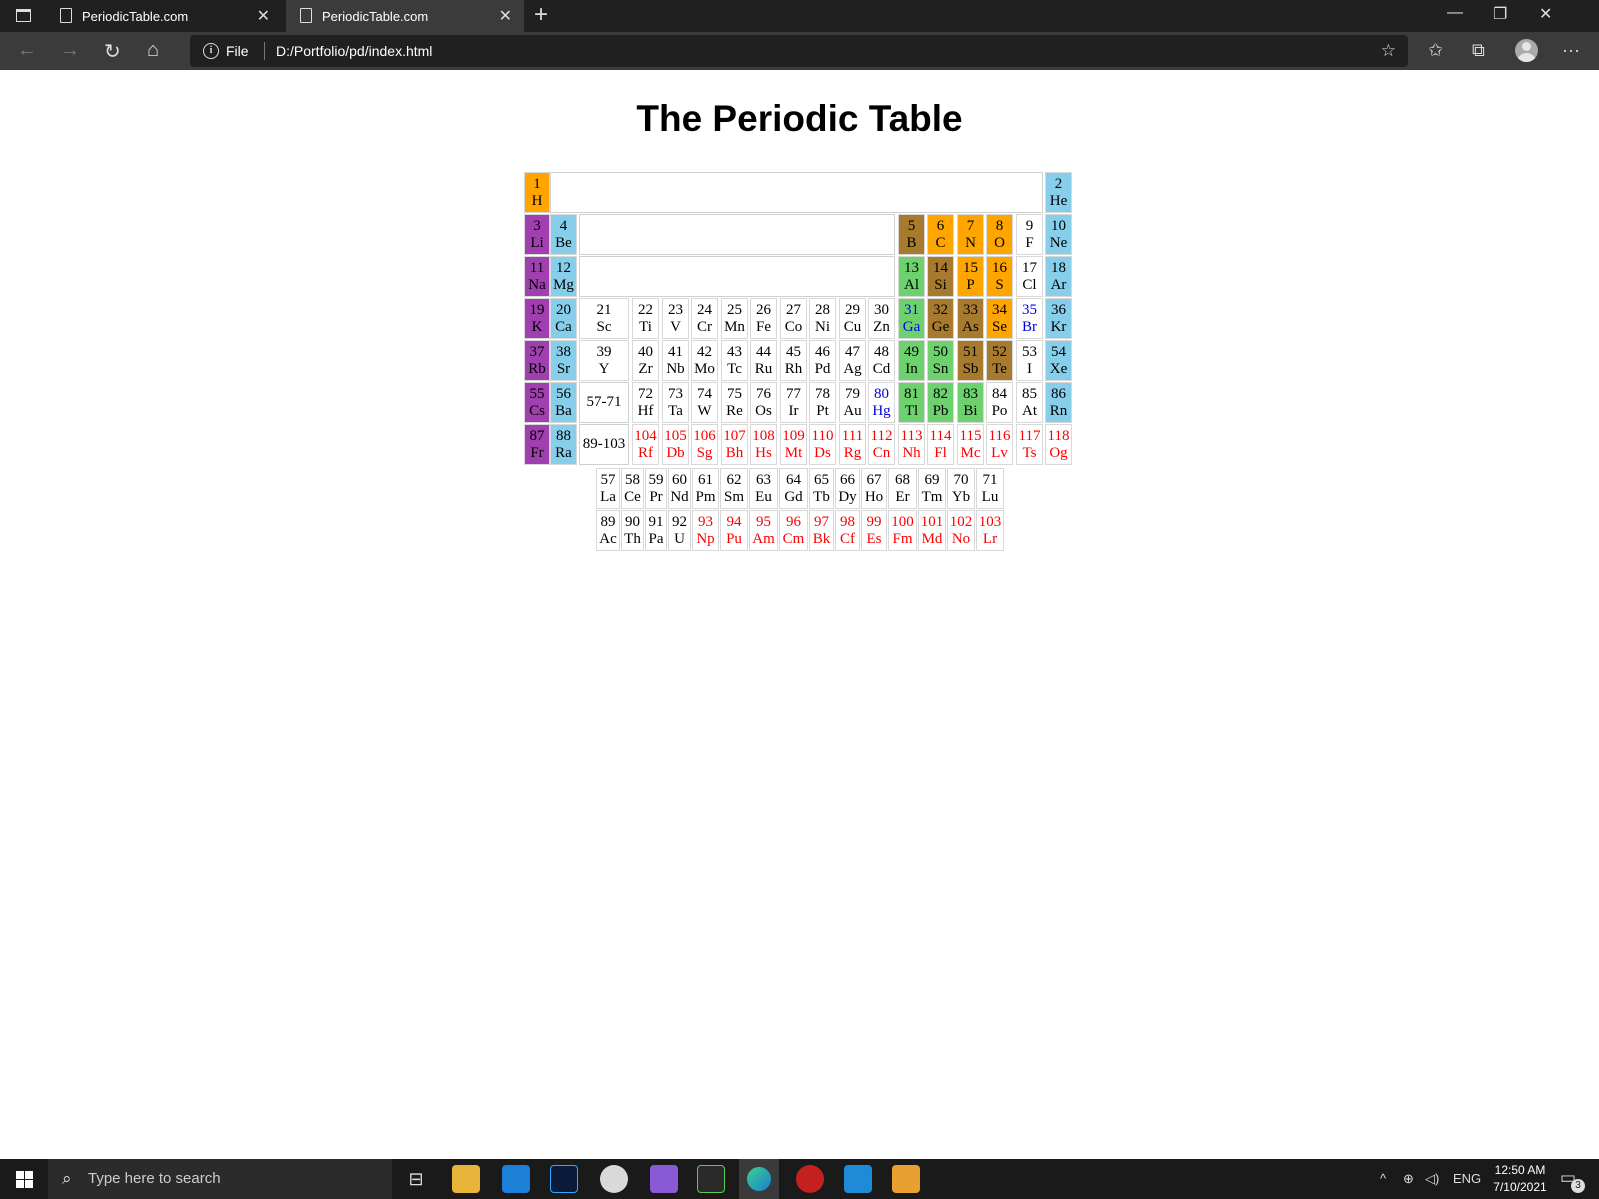 The height and width of the screenshot is (1199, 1599). What do you see at coordinates (1467, 1178) in the screenshot?
I see `language-indicator: ENG` at bounding box center [1467, 1178].